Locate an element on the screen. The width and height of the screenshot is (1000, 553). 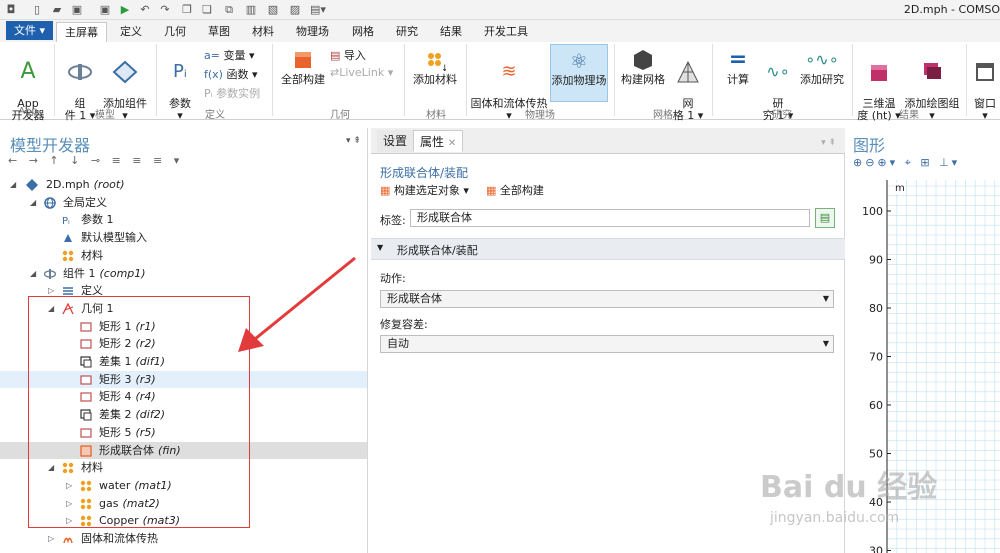
build-selected-icon: ▦ is located at coordinates (385, 190).